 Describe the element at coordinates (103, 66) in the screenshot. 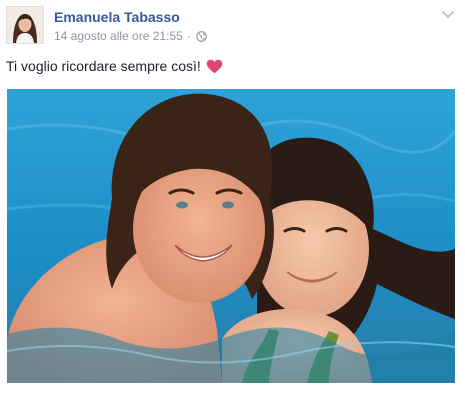

I see `post-message-text: Ti voglio ricordare sempre così!` at that location.